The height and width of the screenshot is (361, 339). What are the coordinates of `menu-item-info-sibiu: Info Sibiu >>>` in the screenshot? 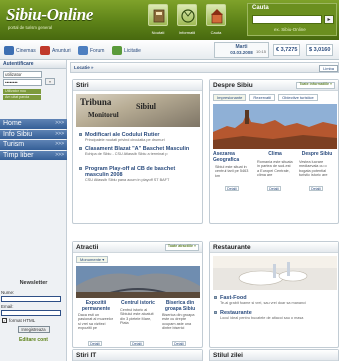 It's located at (33, 134).